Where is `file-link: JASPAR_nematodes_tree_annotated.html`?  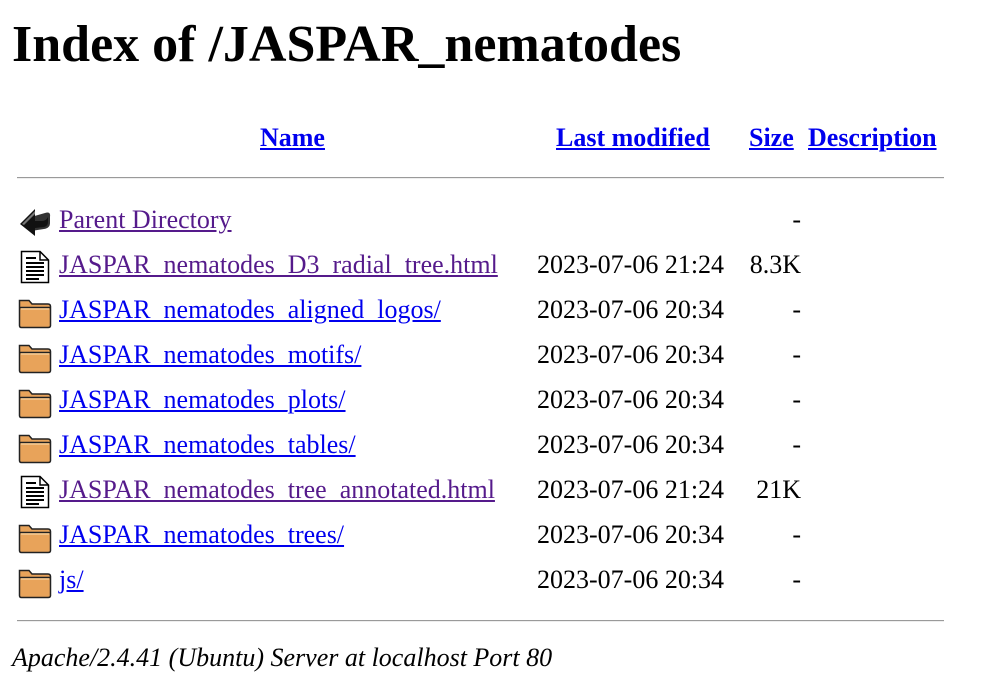
file-link: JASPAR_nematodes_tree_annotated.html is located at coordinates (277, 490).